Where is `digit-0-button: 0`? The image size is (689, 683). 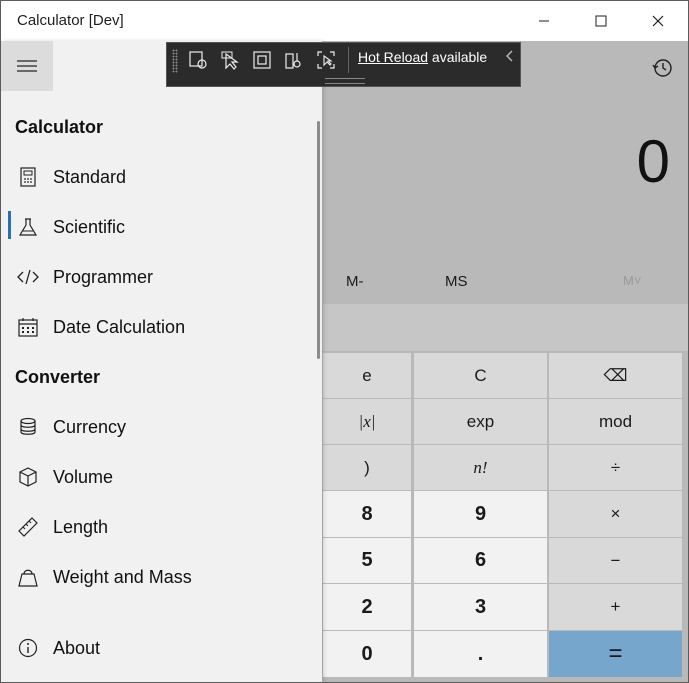 digit-0-button: 0 is located at coordinates (367, 654).